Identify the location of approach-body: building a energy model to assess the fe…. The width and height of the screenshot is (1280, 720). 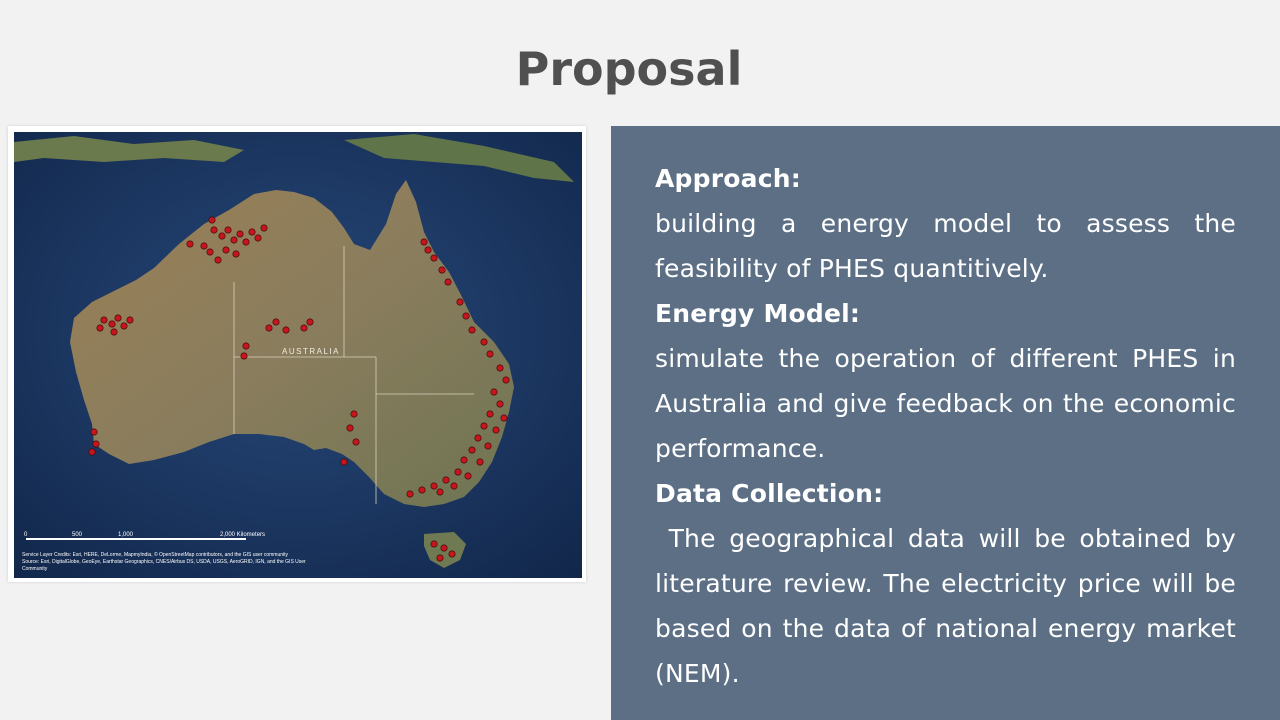
(945, 246).